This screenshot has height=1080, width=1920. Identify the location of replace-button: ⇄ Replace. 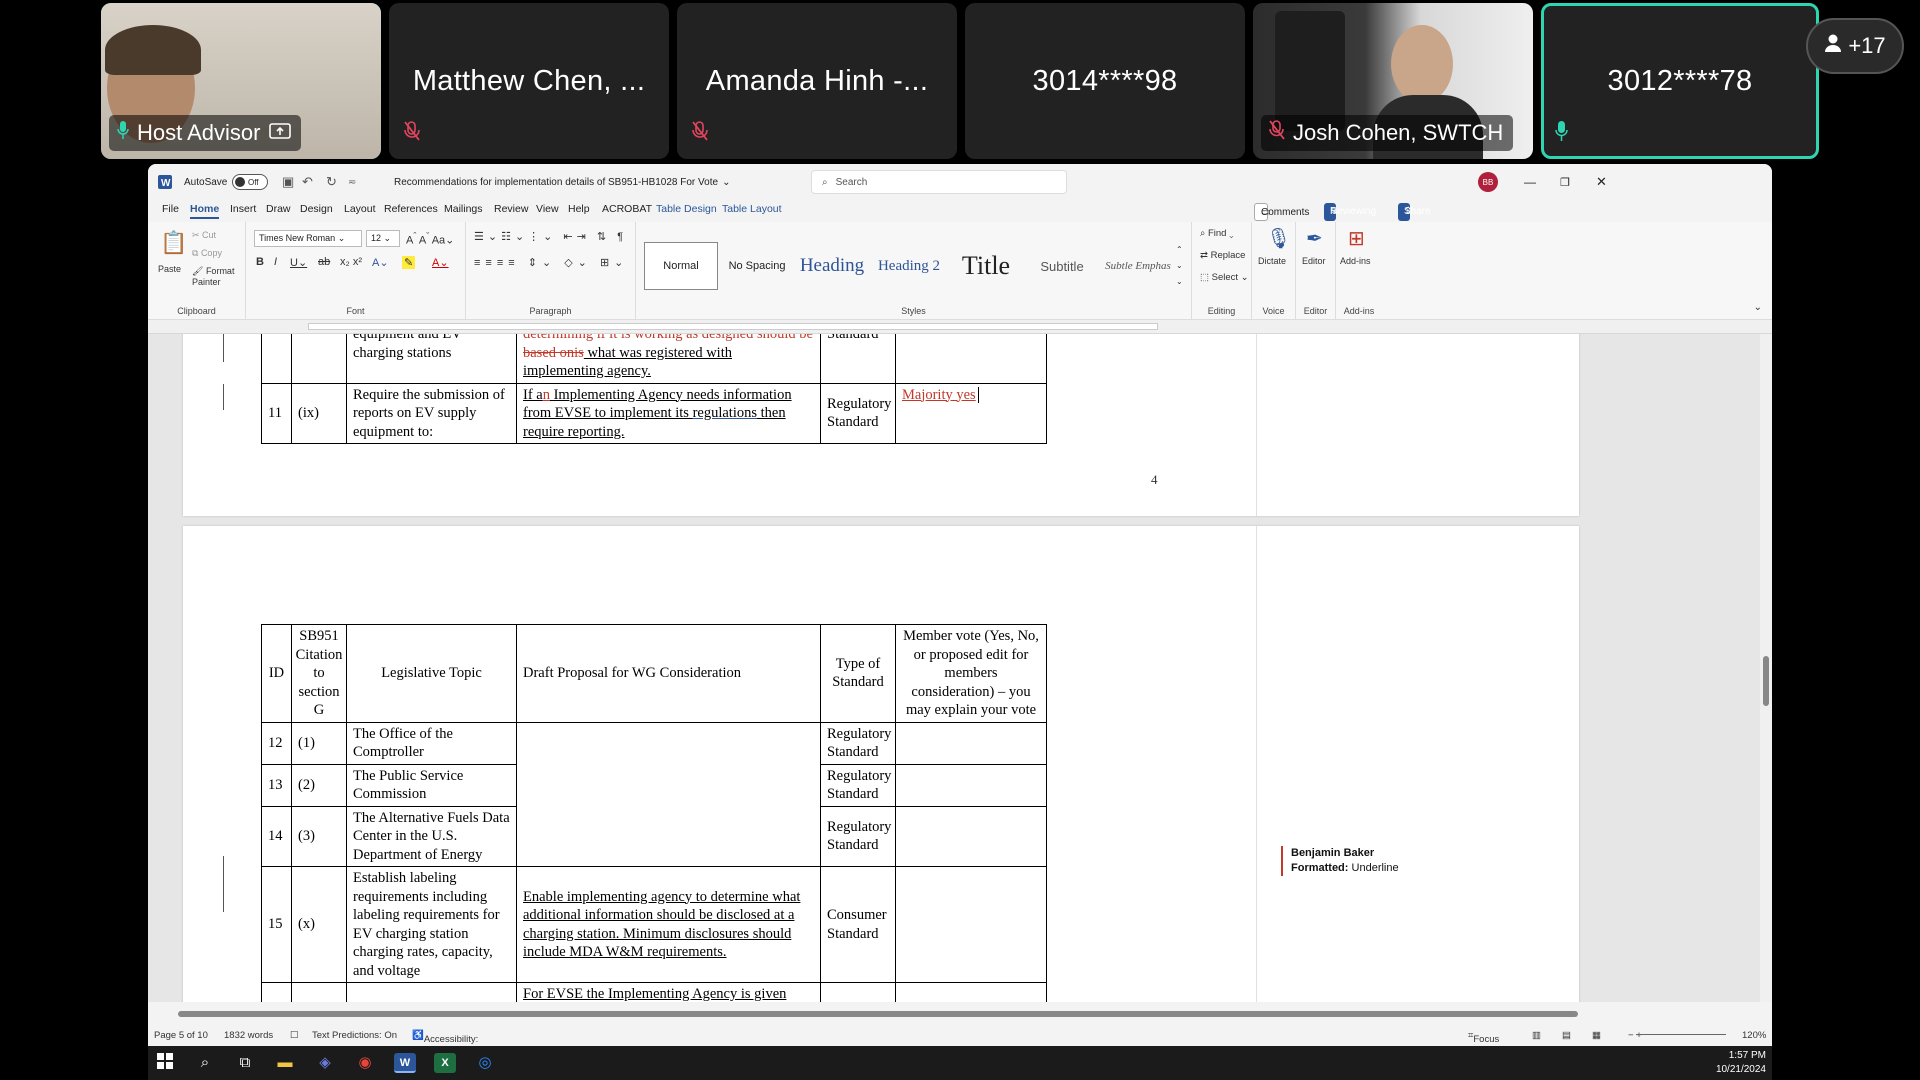
(1222, 255).